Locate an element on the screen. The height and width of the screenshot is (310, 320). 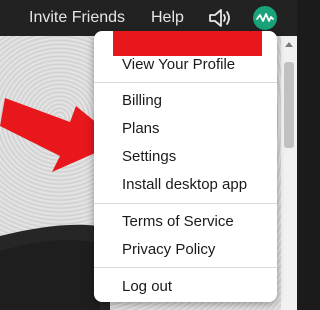
redacted-username is located at coordinates (187, 43).